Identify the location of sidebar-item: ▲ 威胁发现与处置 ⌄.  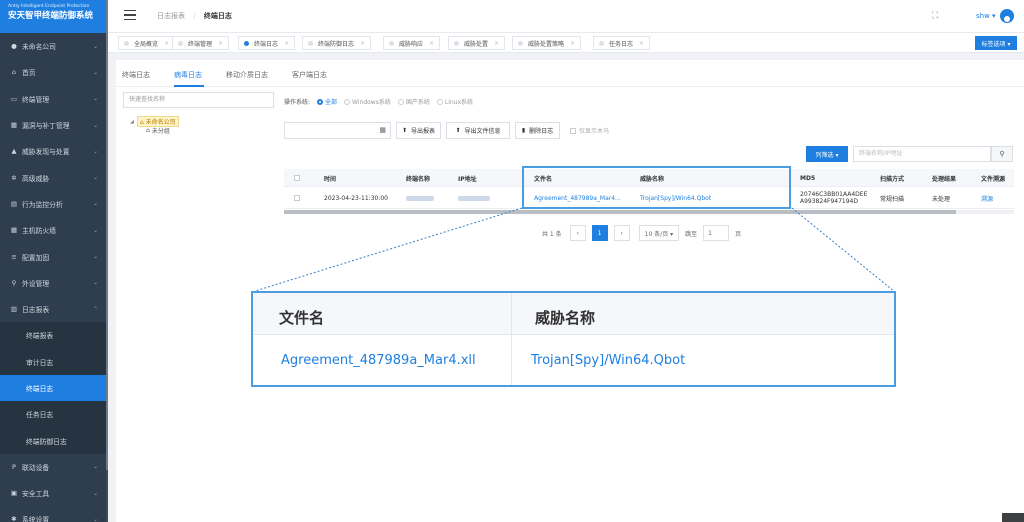
(54, 151).